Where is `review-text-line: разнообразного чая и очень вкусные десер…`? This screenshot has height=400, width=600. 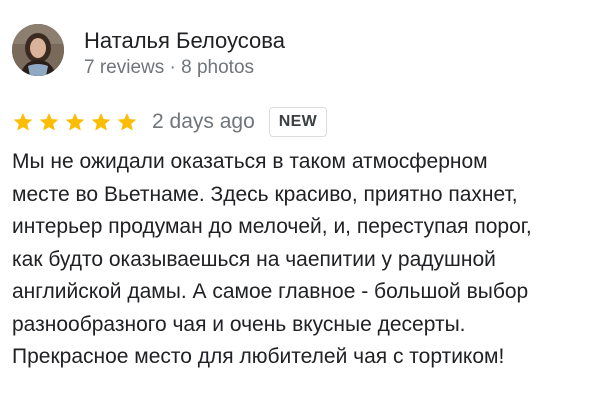 review-text-line: разнообразного чая и очень вкусные десер… is located at coordinates (239, 324).